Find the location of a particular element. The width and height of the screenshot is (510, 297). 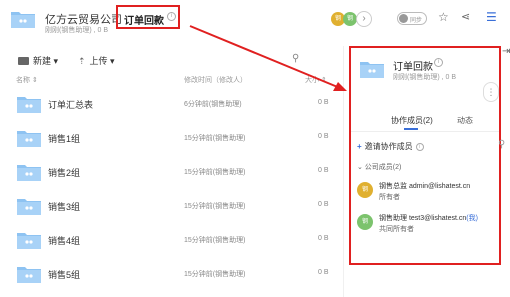

sync-toggle: 同步 is located at coordinates (412, 18).